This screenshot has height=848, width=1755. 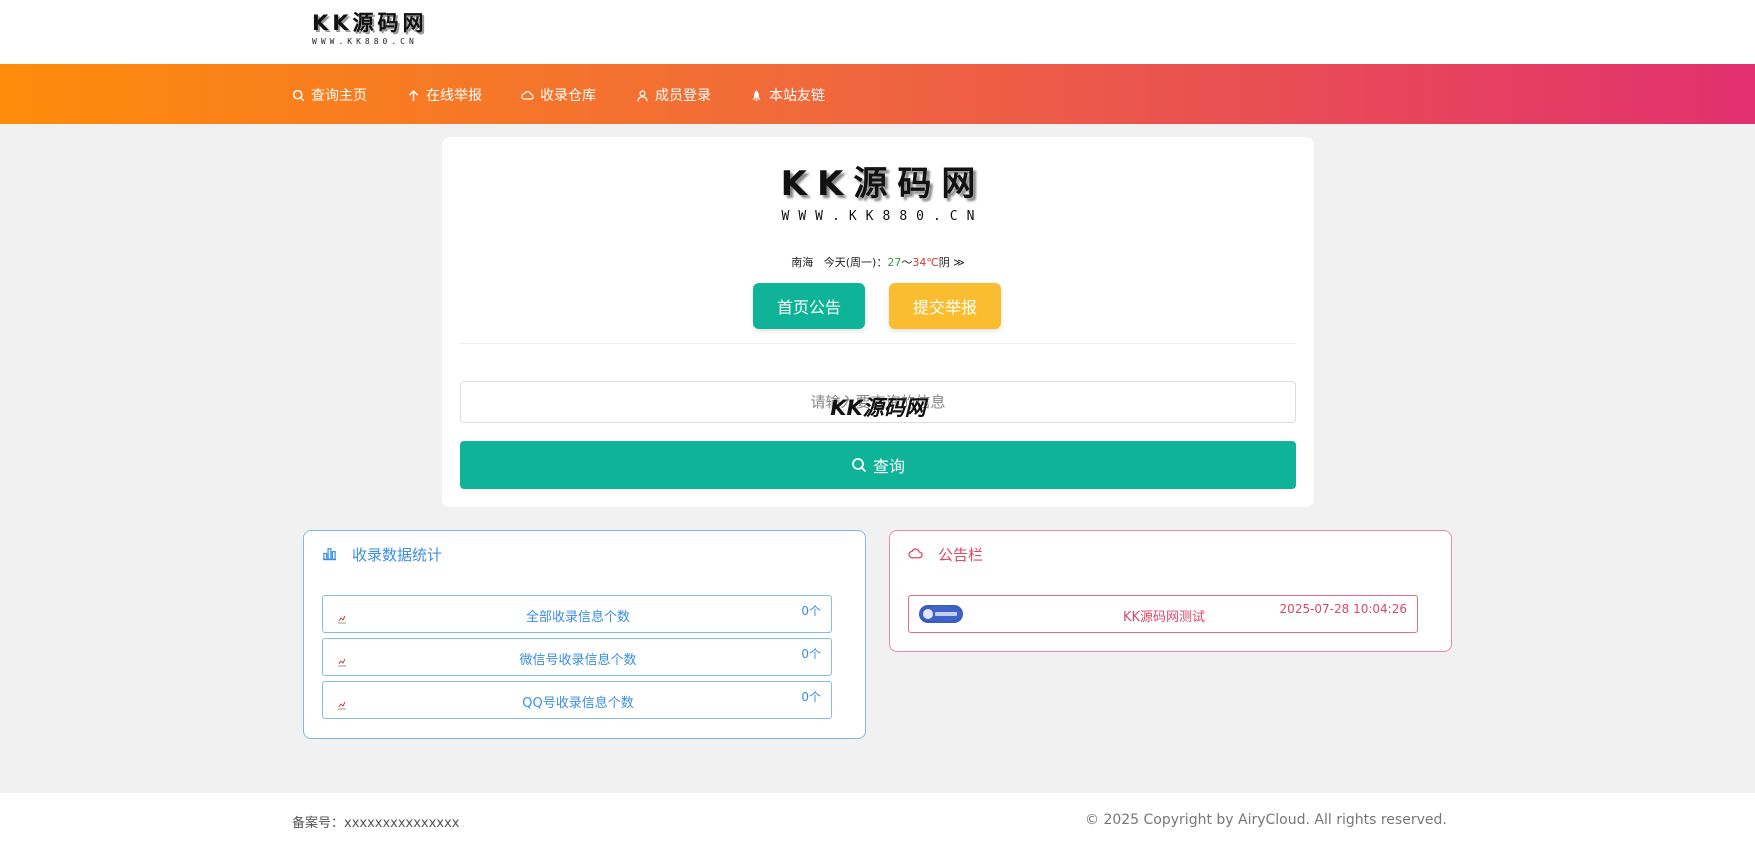 What do you see at coordinates (578, 660) in the screenshot?
I see `stat-label: 微信号收录信息个数` at bounding box center [578, 660].